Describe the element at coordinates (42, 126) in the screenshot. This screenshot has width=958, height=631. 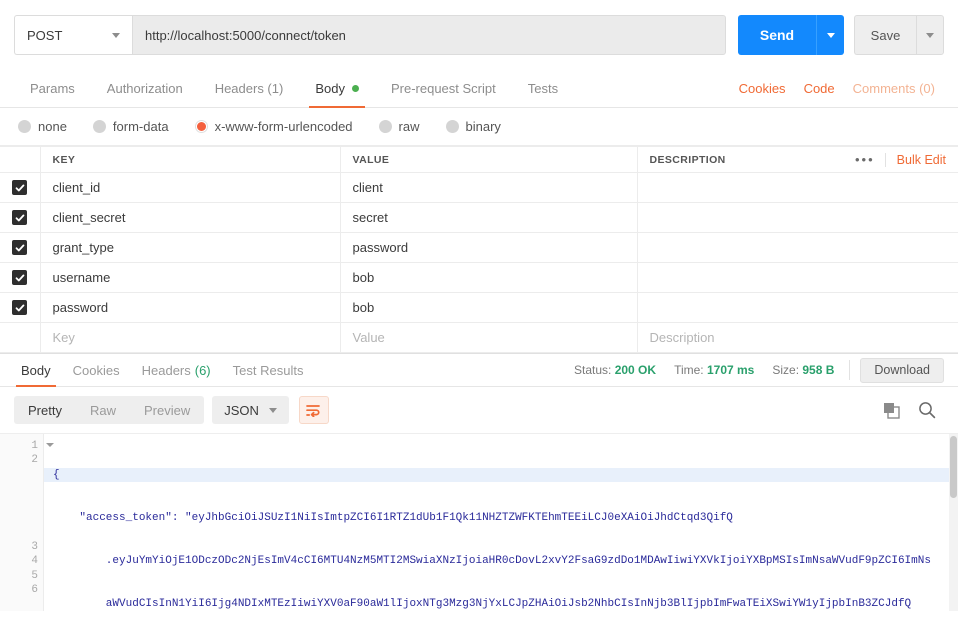
I see `body-type-none: none` at that location.